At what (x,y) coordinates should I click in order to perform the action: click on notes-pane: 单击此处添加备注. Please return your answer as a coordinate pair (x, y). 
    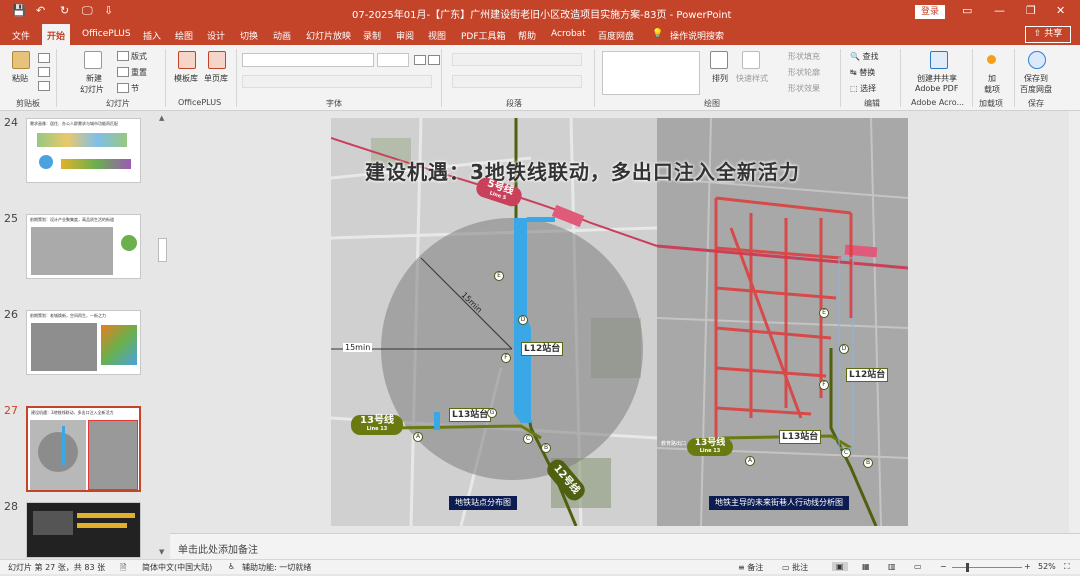
    Looking at the image, I should click on (625, 546).